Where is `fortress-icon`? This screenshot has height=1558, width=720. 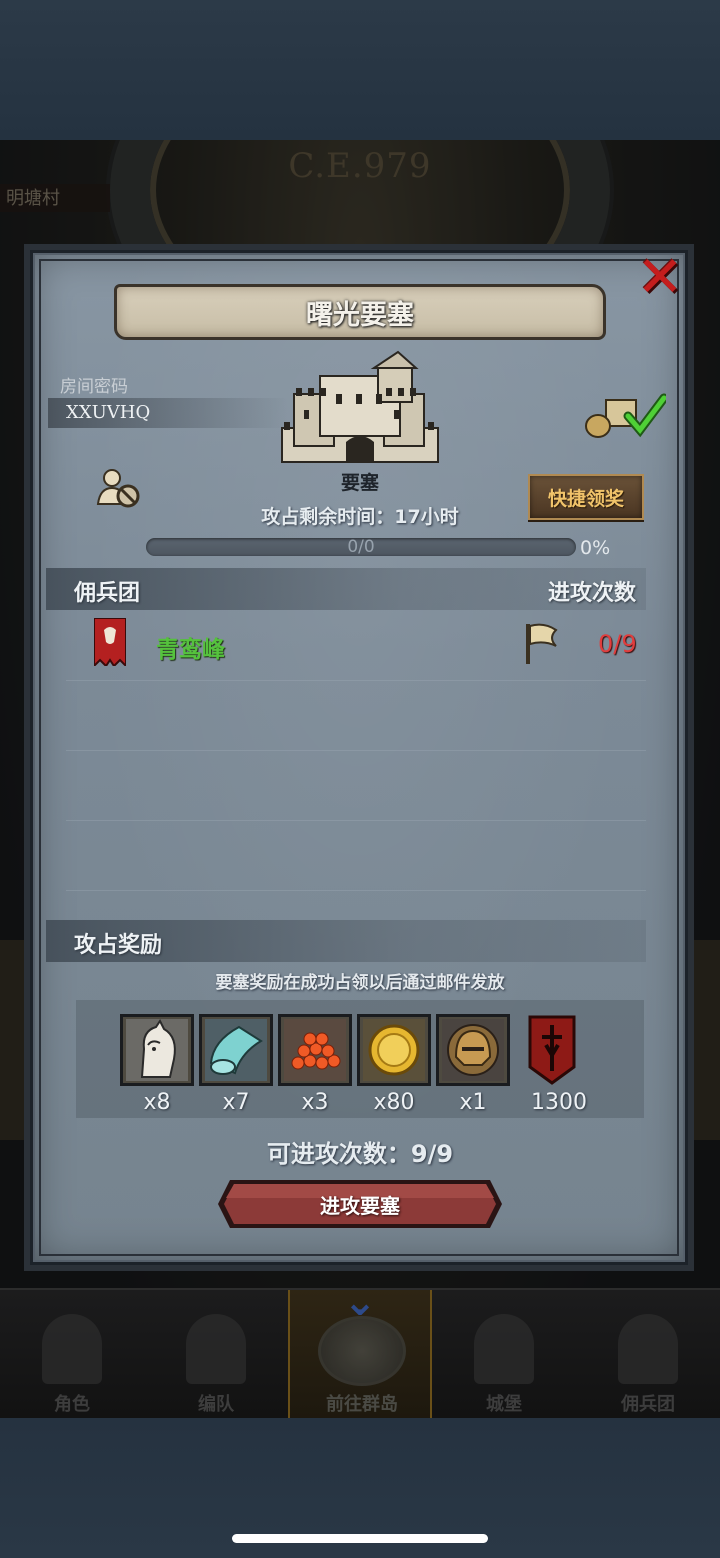
fortress-icon is located at coordinates (360, 406).